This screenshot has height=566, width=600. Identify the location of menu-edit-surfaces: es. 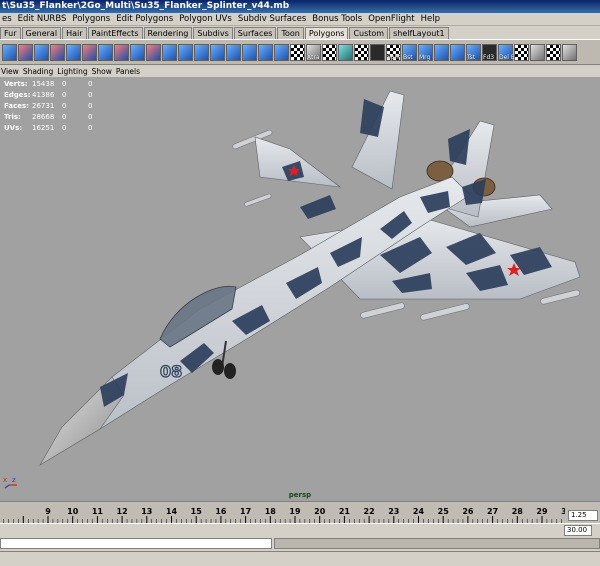
(8, 19).